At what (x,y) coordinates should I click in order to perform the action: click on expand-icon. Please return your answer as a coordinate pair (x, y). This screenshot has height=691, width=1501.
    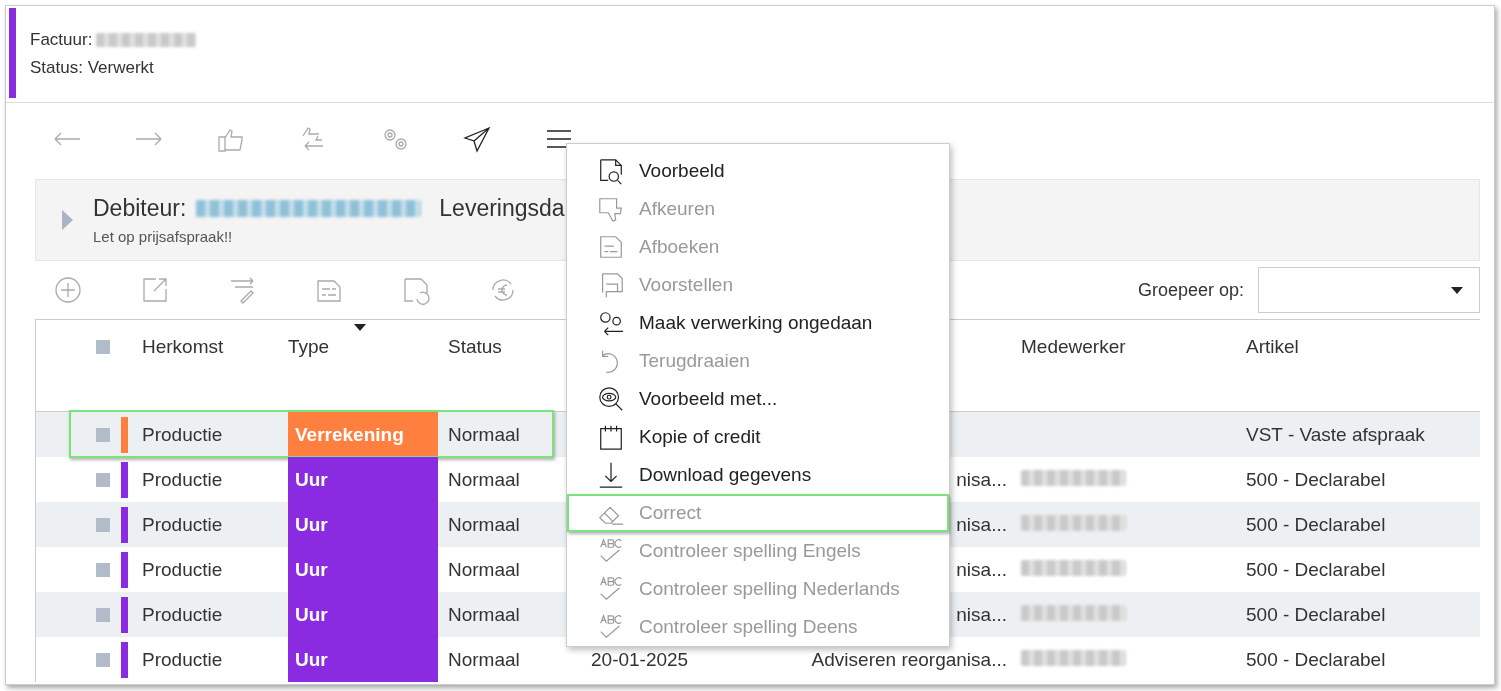
    Looking at the image, I should click on (67, 220).